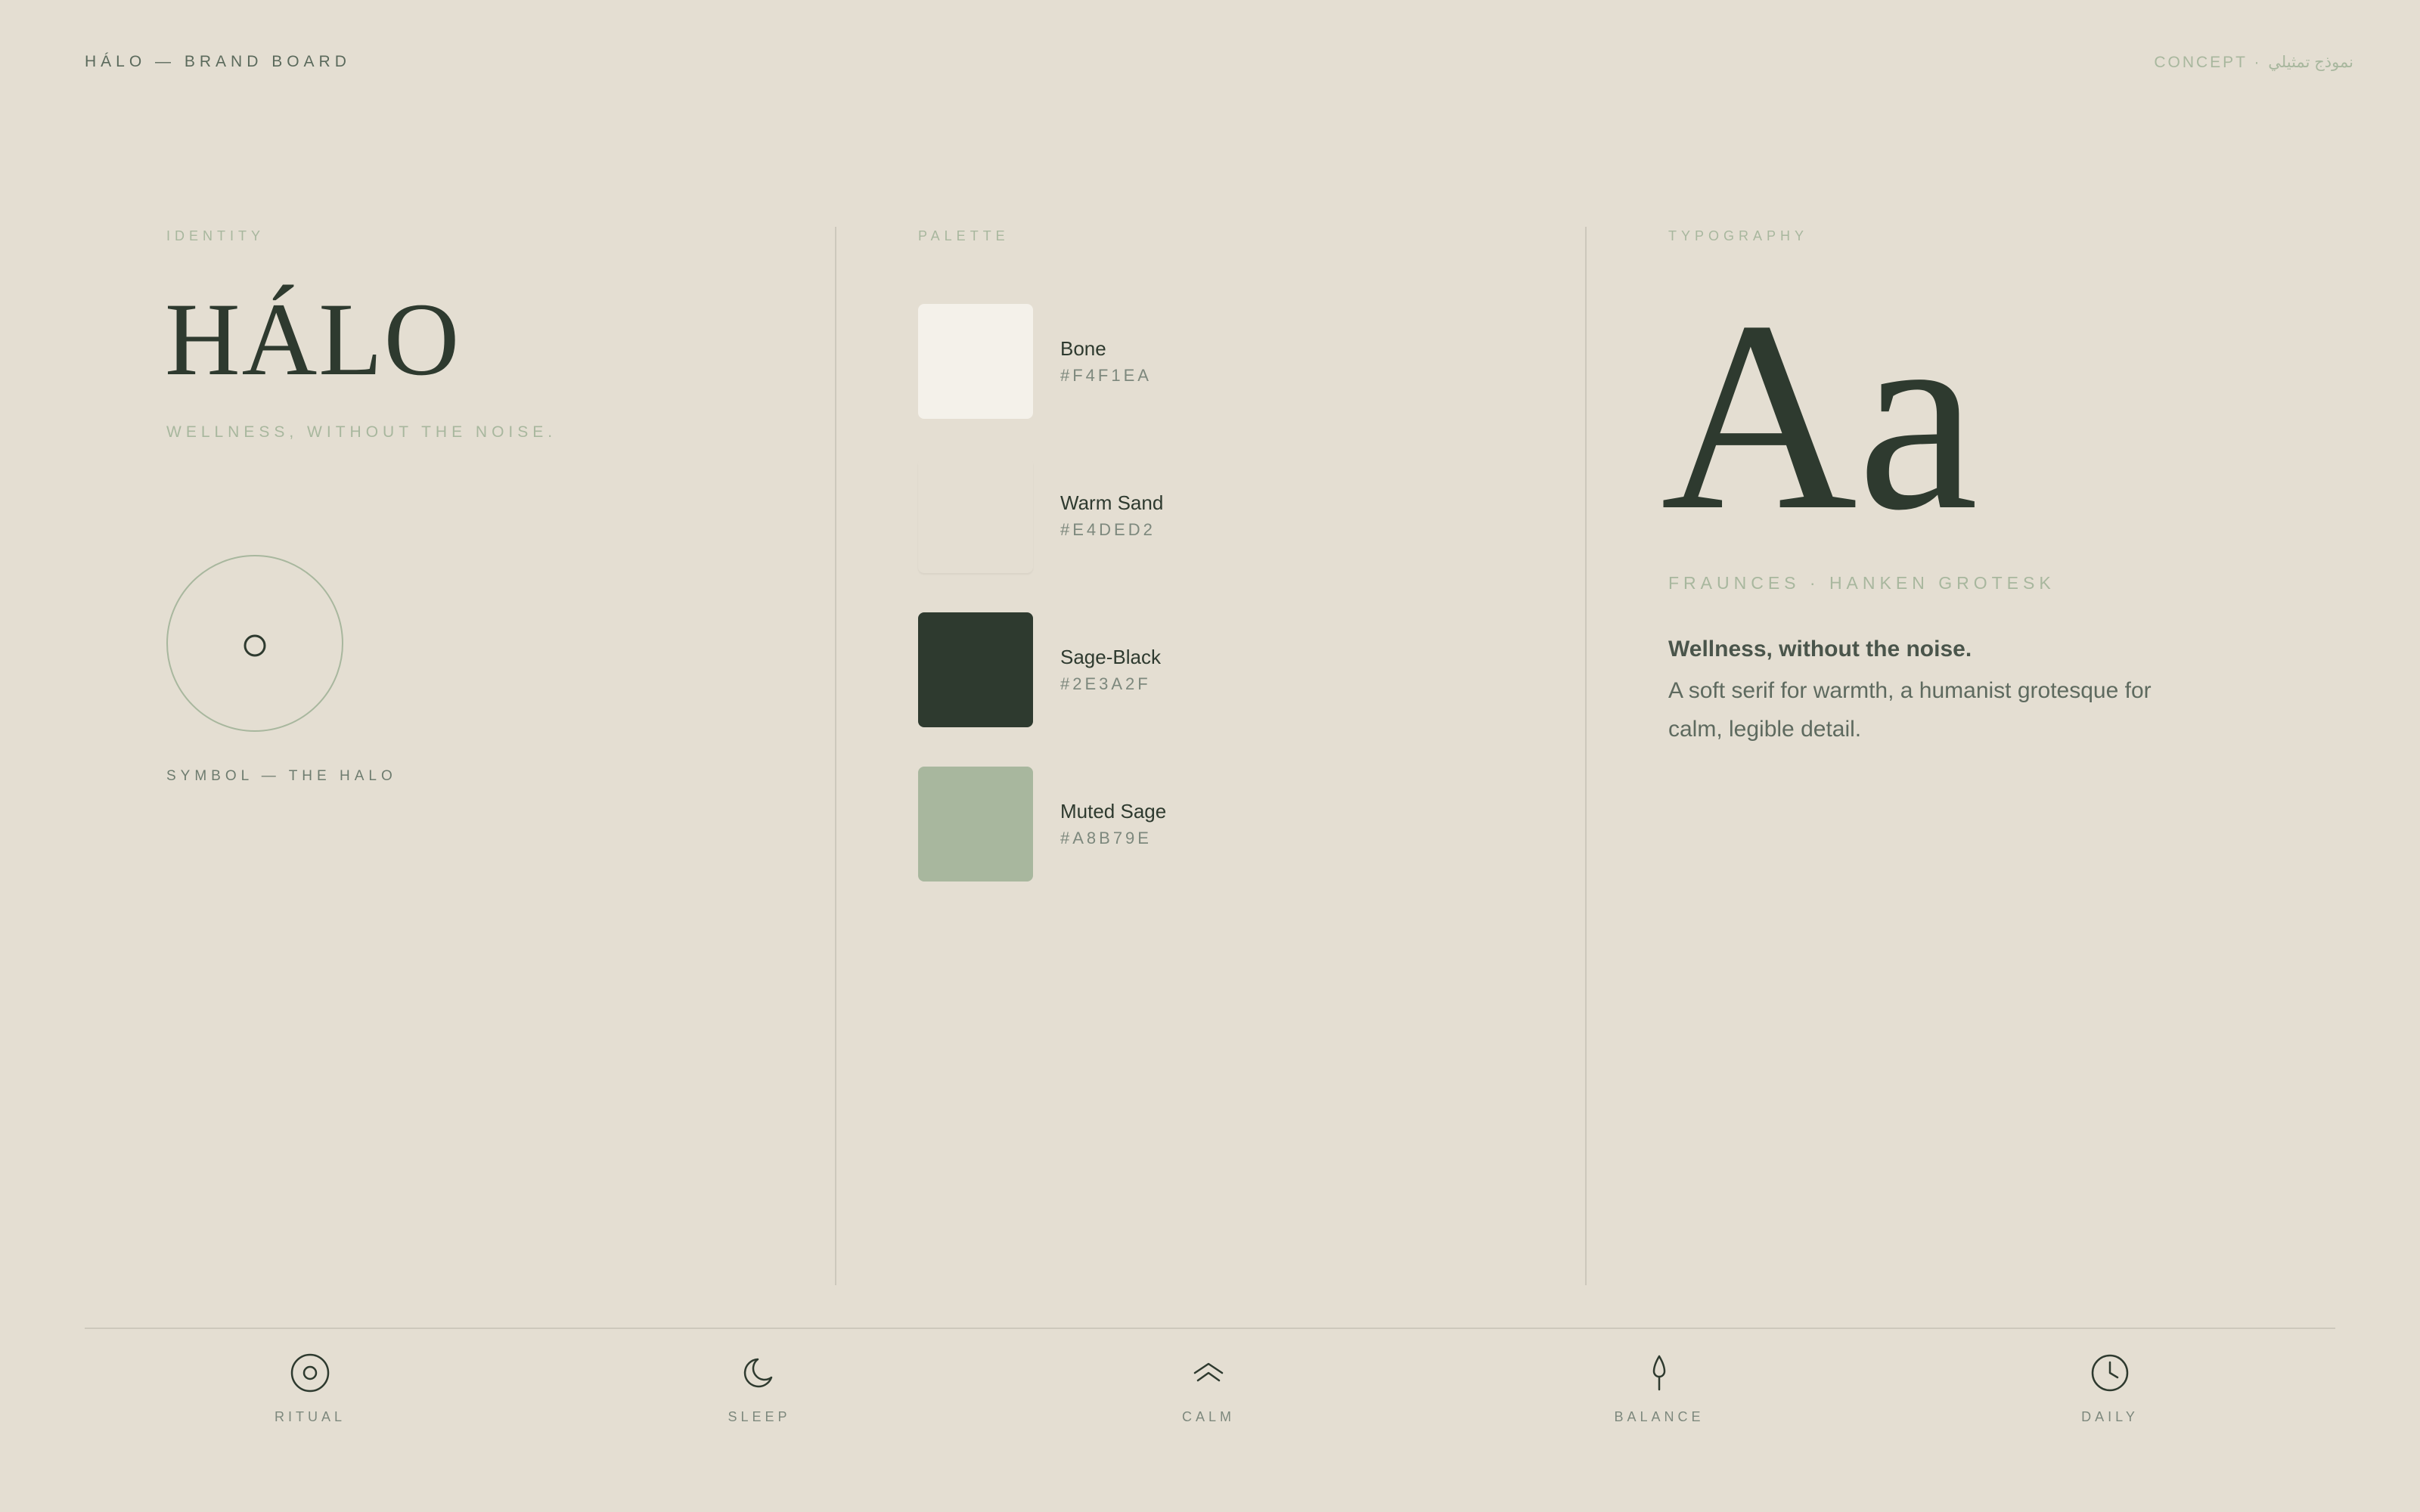 The height and width of the screenshot is (1512, 2420). What do you see at coordinates (1110, 657) in the screenshot?
I see `swatch-name: Sage-Black` at bounding box center [1110, 657].